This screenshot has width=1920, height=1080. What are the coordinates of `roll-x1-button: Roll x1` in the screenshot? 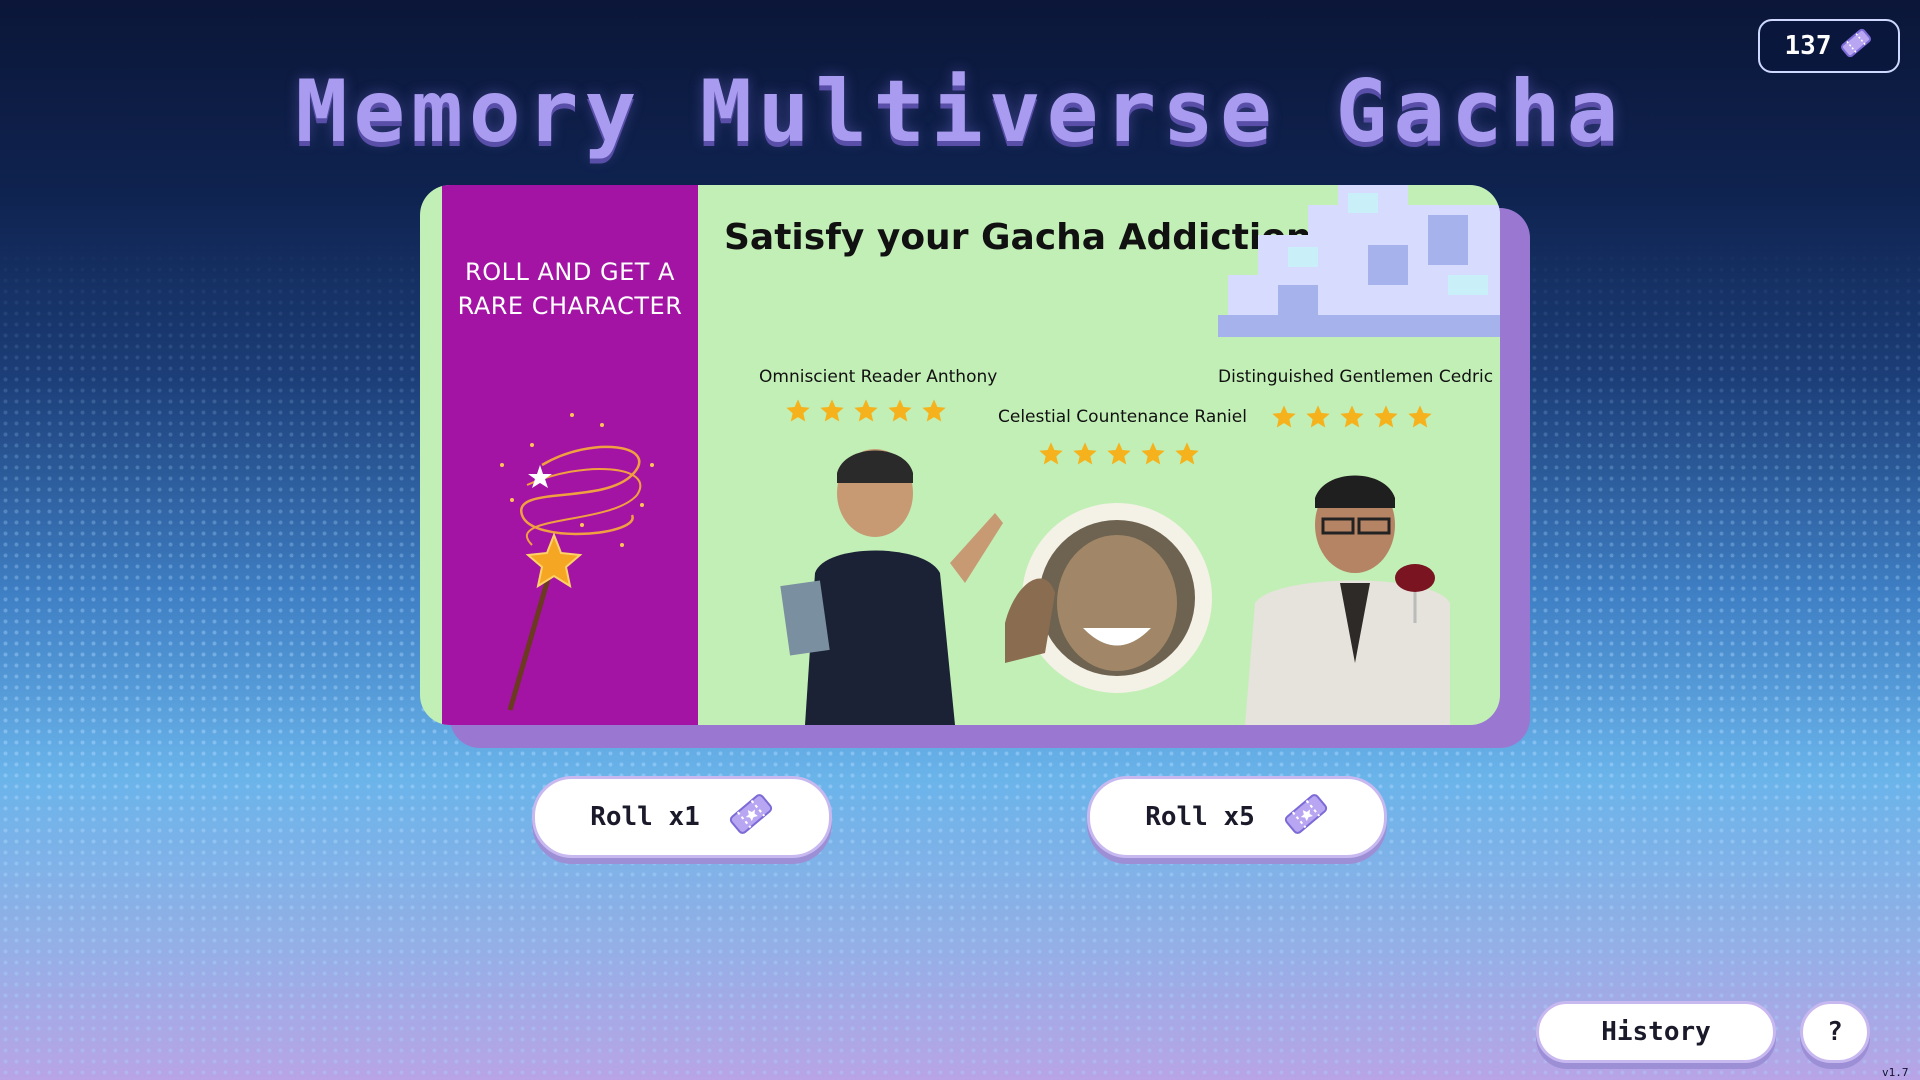 It's located at (682, 817).